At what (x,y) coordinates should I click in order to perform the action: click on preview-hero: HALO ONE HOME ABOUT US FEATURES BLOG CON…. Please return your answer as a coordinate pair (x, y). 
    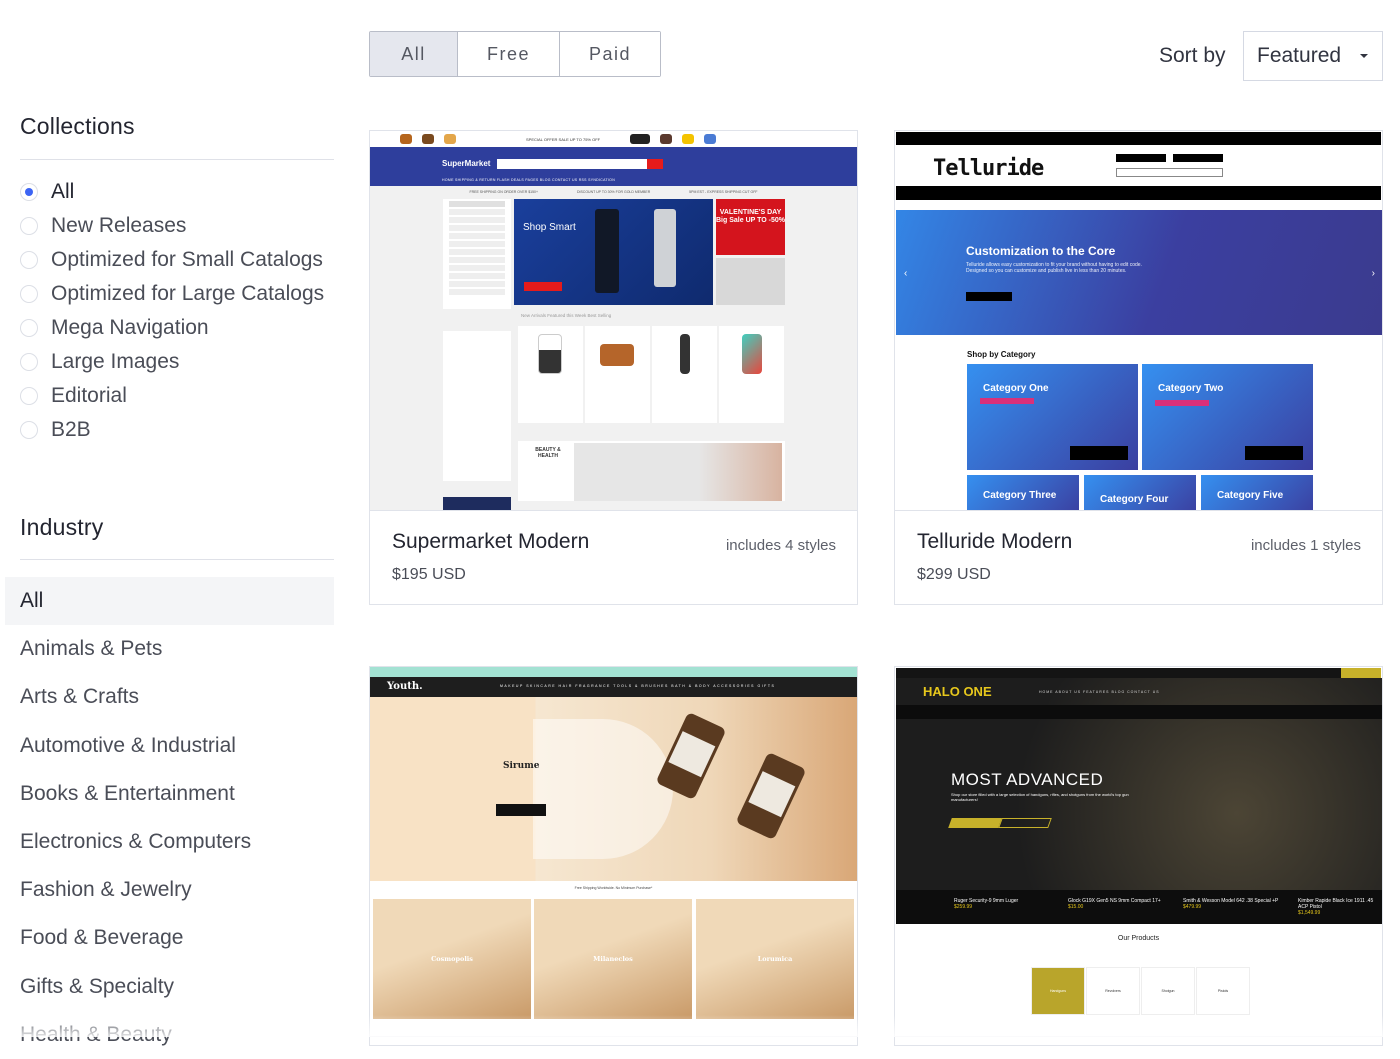
    Looking at the image, I should click on (1139, 801).